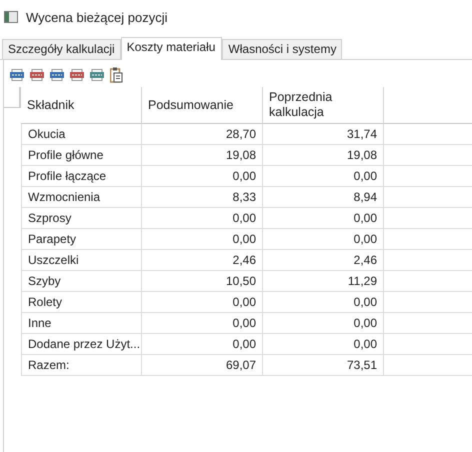 The width and height of the screenshot is (472, 452). What do you see at coordinates (323, 197) in the screenshot?
I see `table-cell: 8,94` at bounding box center [323, 197].